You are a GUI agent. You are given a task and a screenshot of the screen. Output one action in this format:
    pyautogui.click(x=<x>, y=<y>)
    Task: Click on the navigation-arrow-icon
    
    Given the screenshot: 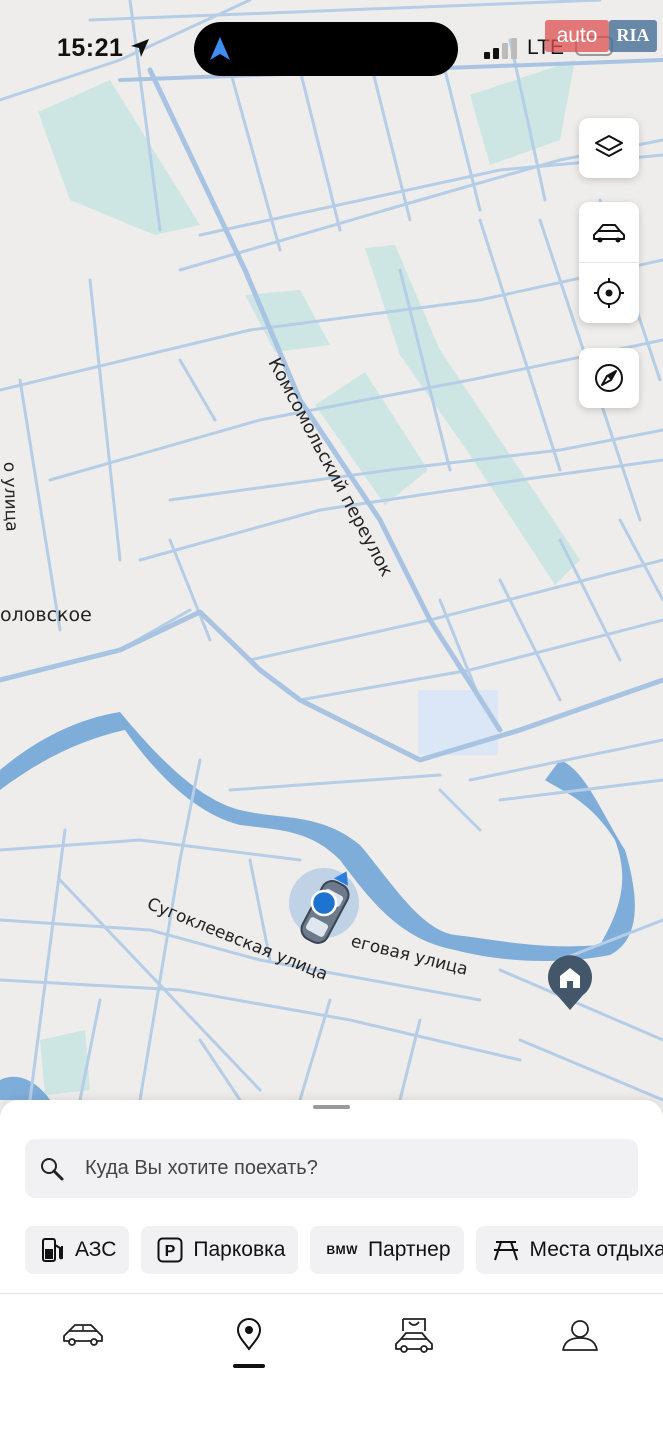 What is the action you would take?
    pyautogui.click(x=220, y=48)
    